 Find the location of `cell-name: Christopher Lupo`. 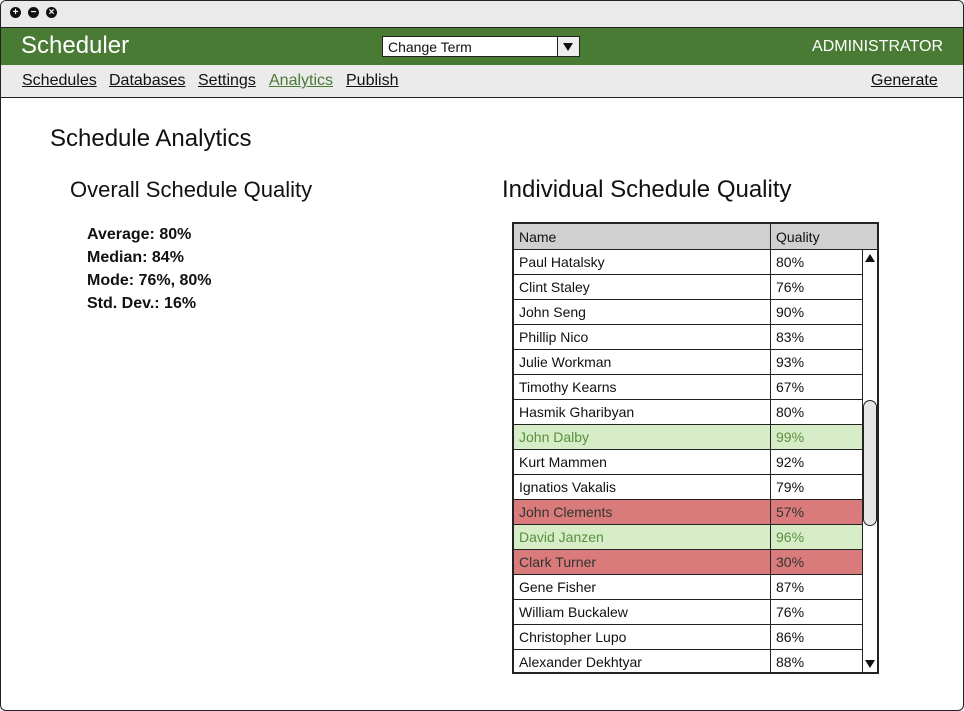

cell-name: Christopher Lupo is located at coordinates (573, 637).